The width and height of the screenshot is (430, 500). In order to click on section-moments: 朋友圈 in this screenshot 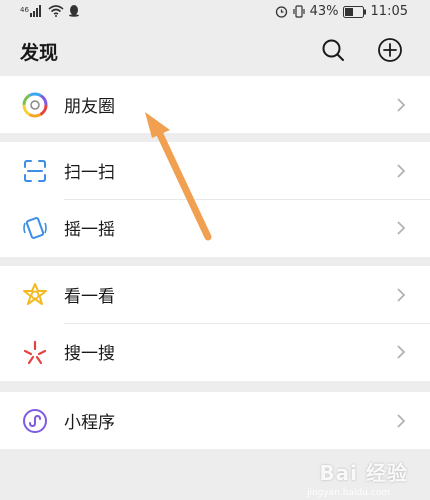, I will do `click(215, 104)`.